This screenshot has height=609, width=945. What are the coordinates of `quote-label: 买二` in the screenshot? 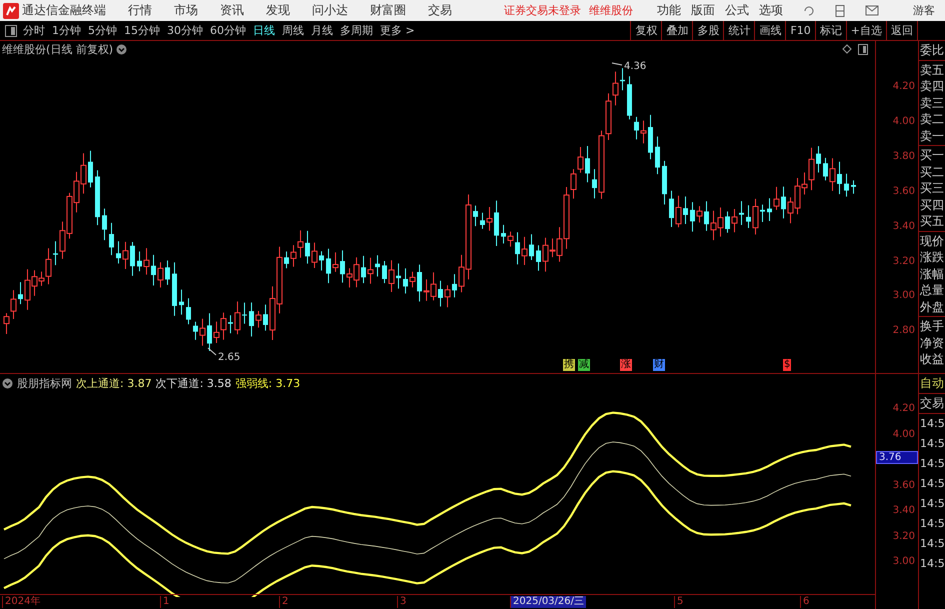 It's located at (932, 172).